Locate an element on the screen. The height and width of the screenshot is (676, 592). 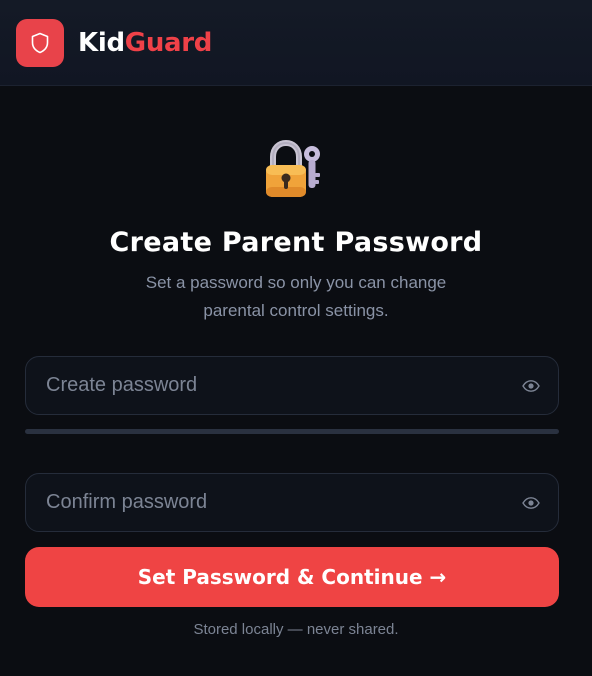
brand-part-guard: Guard is located at coordinates (168, 42).